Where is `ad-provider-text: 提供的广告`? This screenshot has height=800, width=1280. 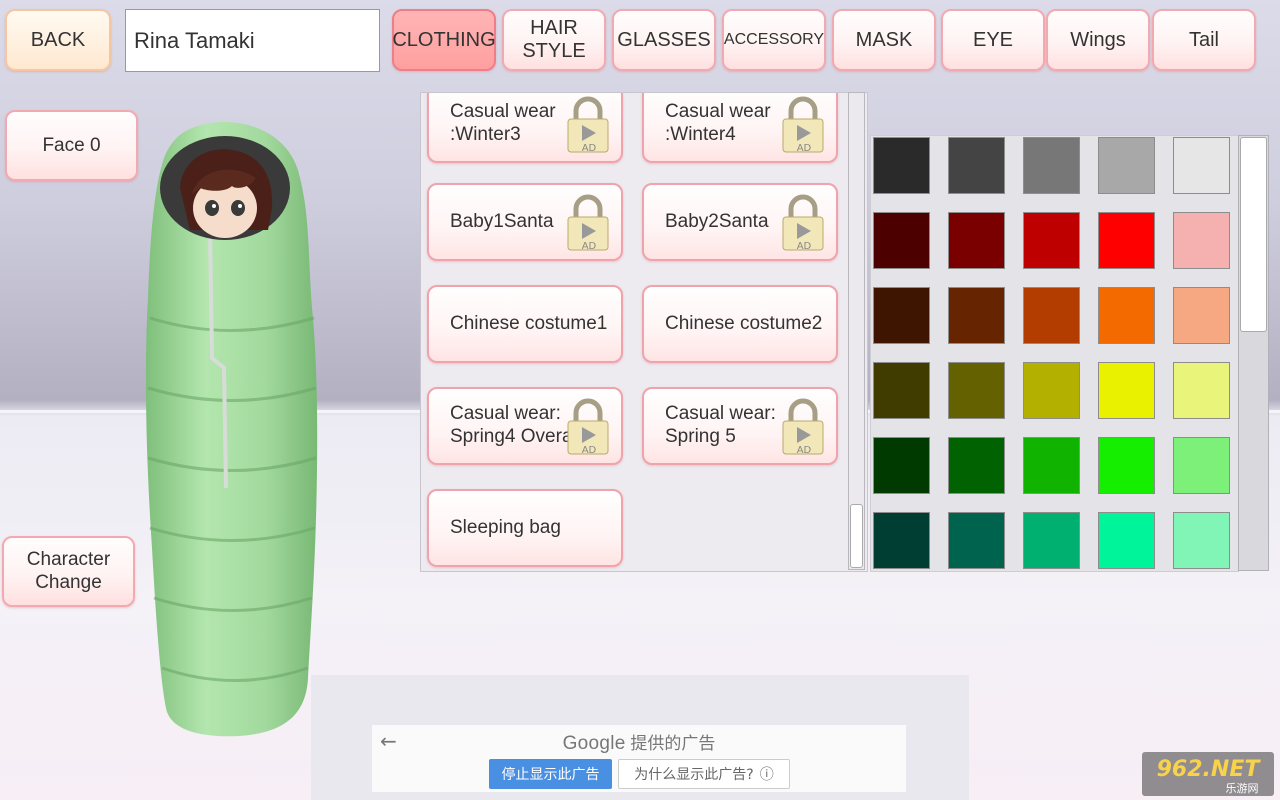 ad-provider-text: 提供的广告 is located at coordinates (673, 743).